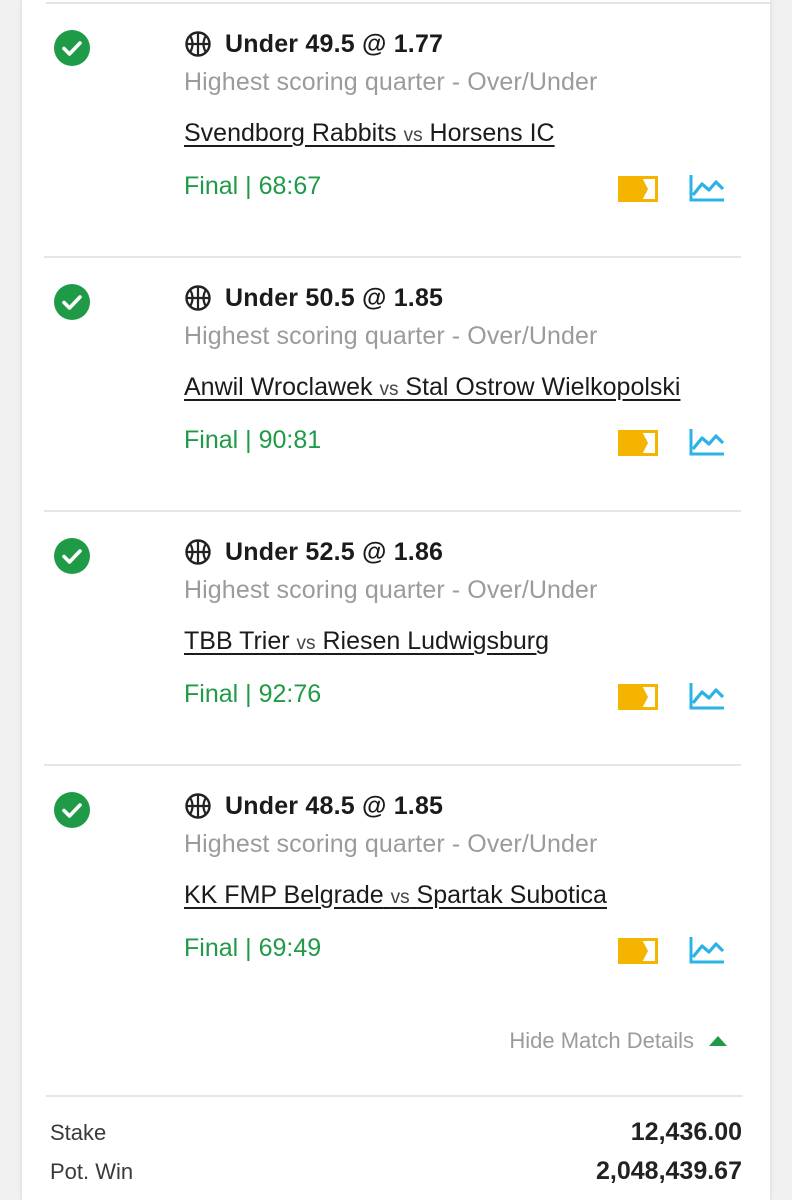 Image resolution: width=792 pixels, height=1200 pixels. What do you see at coordinates (543, 387) in the screenshot?
I see `away-team: Stal Ostrow Wielkopolski` at bounding box center [543, 387].